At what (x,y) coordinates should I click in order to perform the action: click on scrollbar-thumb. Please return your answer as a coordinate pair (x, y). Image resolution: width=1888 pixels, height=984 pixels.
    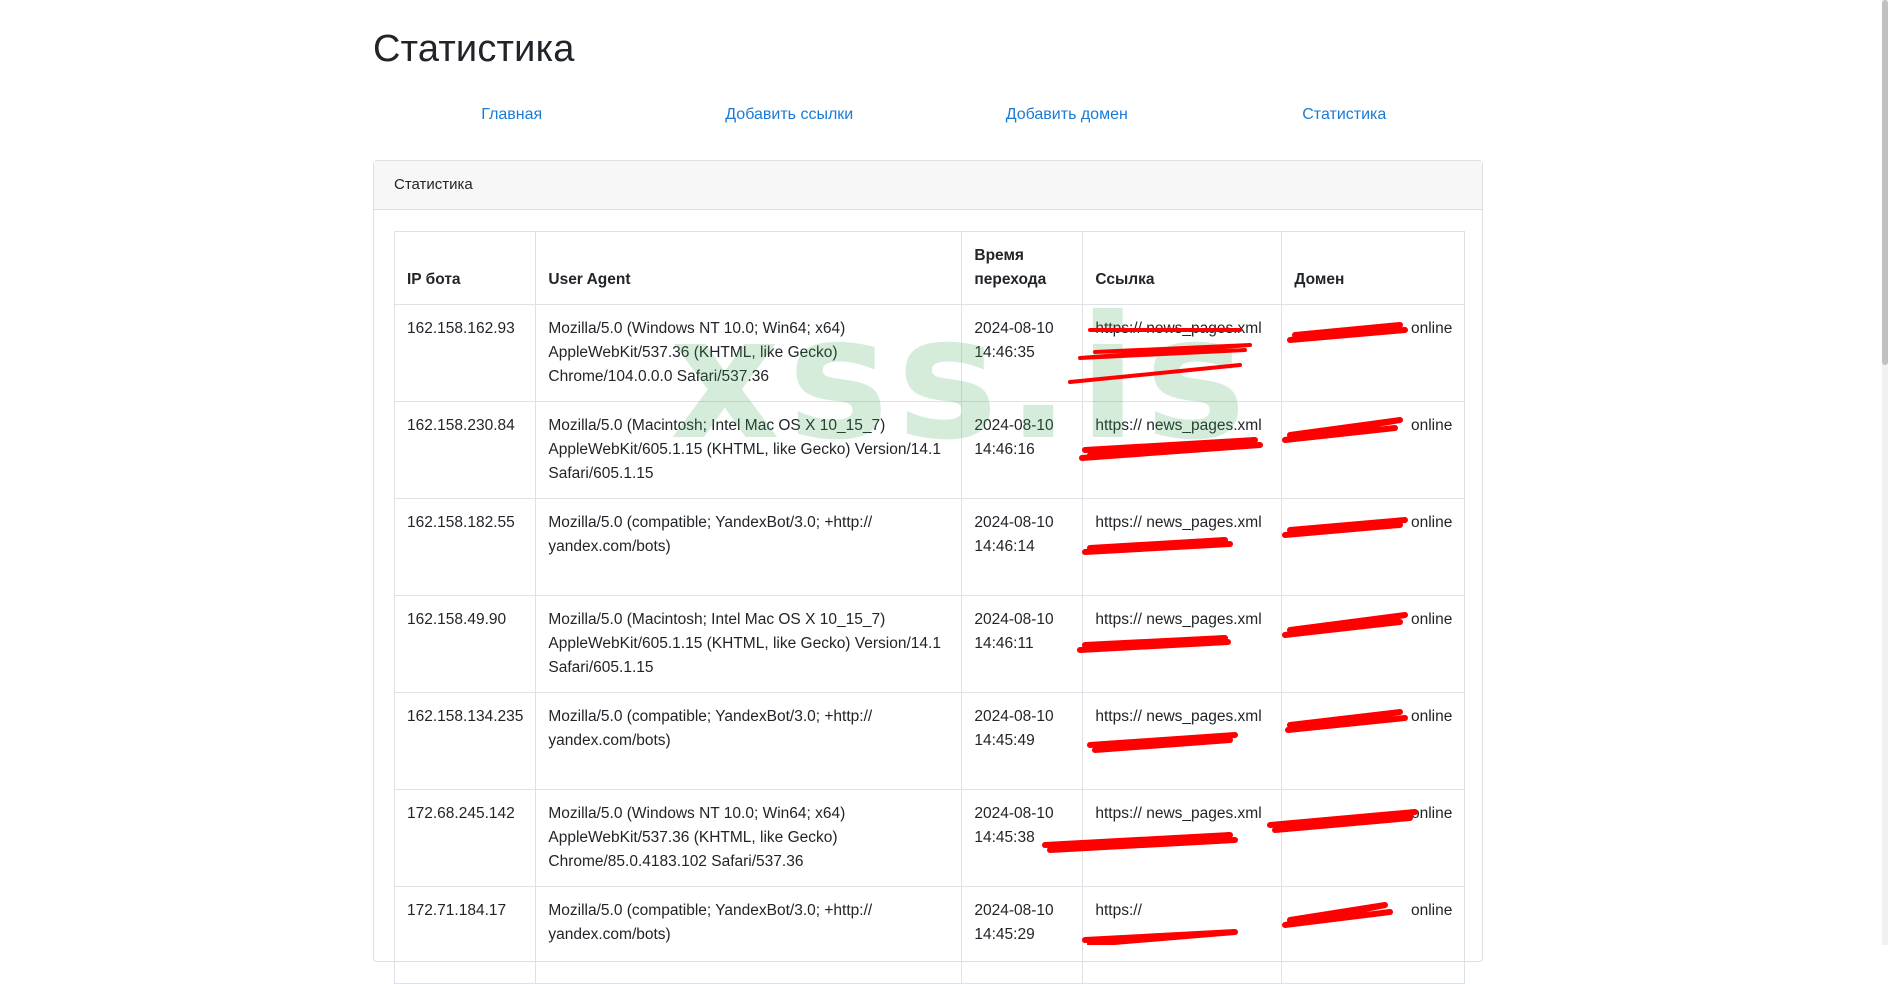
    Looking at the image, I should click on (1885, 182).